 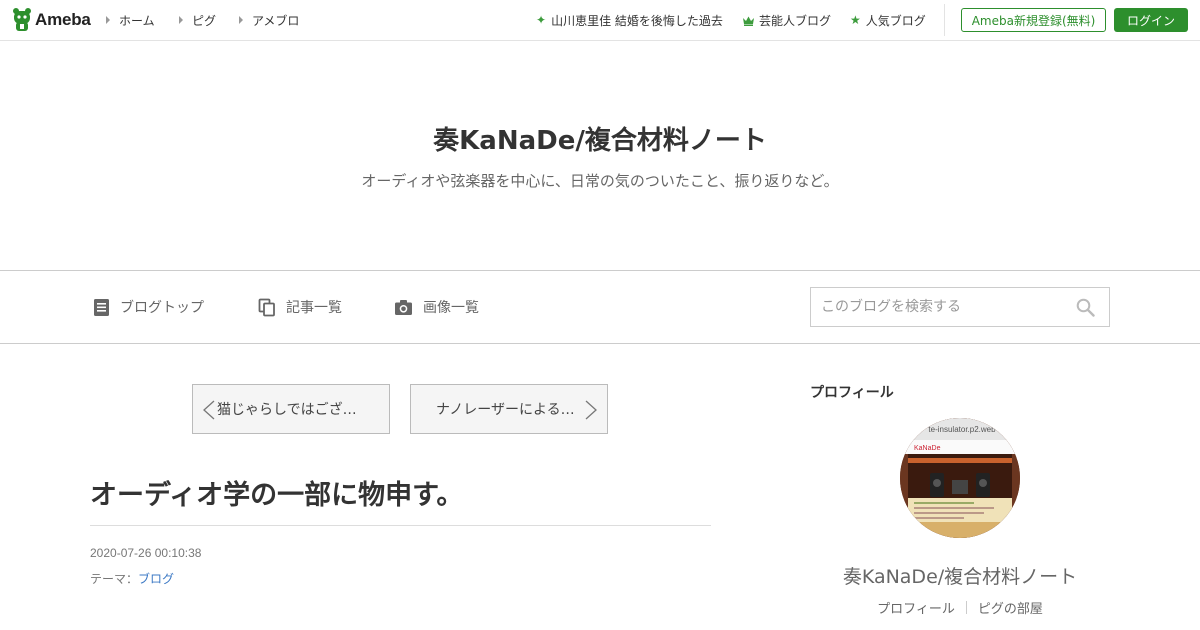 I want to click on sparkle-icon: ✦, so click(x=541, y=20).